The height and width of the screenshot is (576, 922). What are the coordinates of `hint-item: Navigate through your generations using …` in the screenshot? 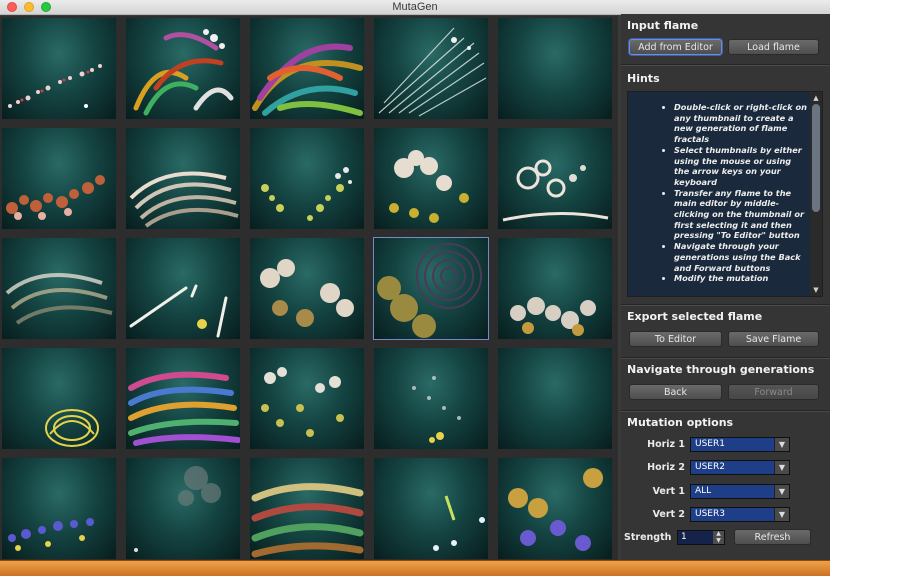 It's located at (741, 257).